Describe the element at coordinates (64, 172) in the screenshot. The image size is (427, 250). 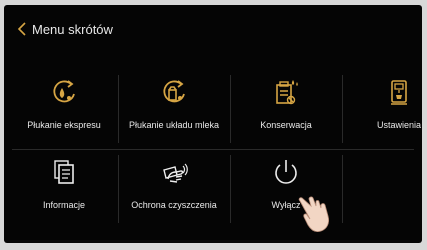
I see `information-icon` at that location.